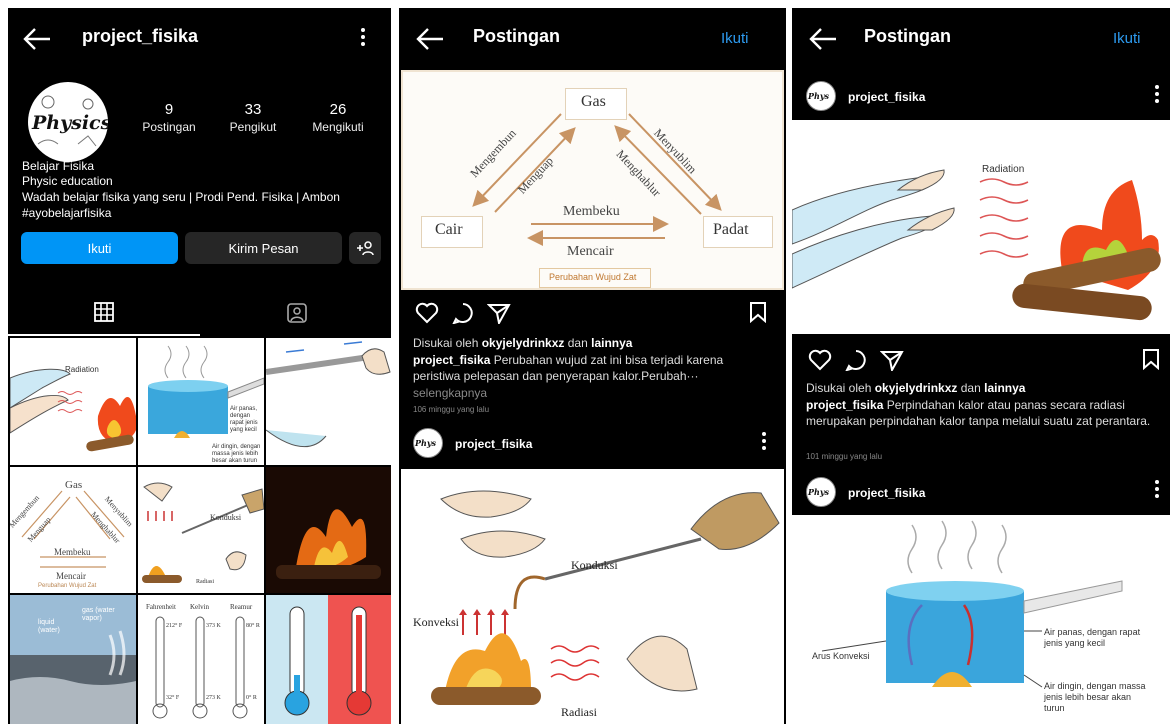  What do you see at coordinates (450, 393) in the screenshot?
I see `see-more-link: selengkapnya` at bounding box center [450, 393].